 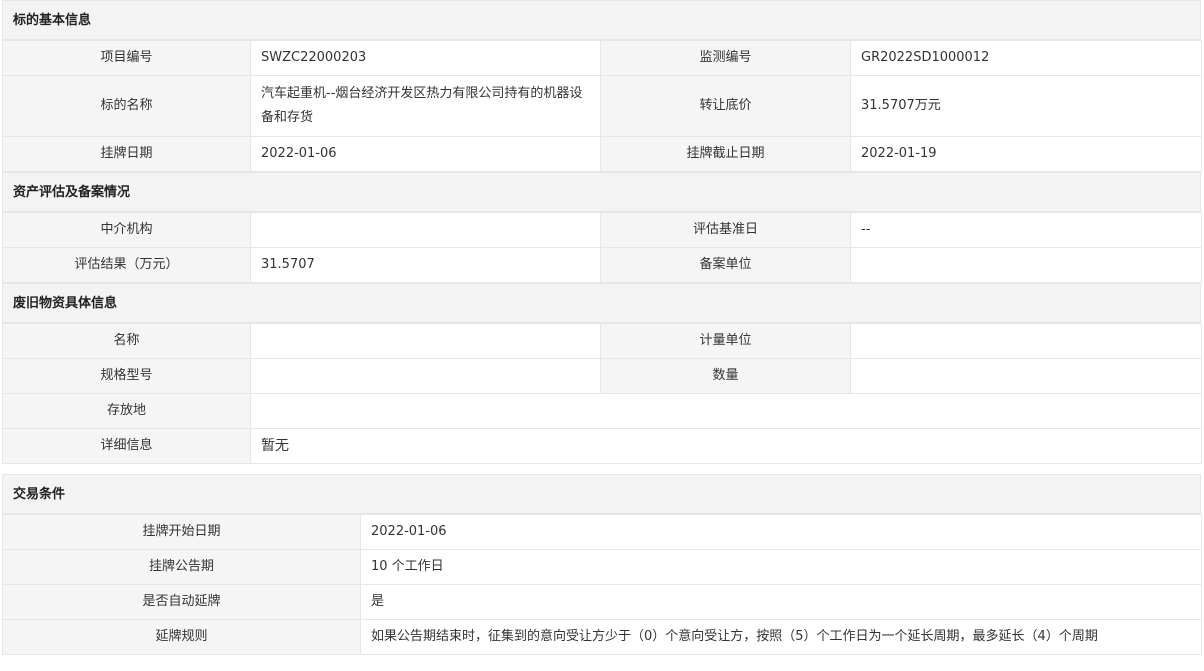 I want to click on table-row: 详细信息 暂无, so click(x=602, y=446).